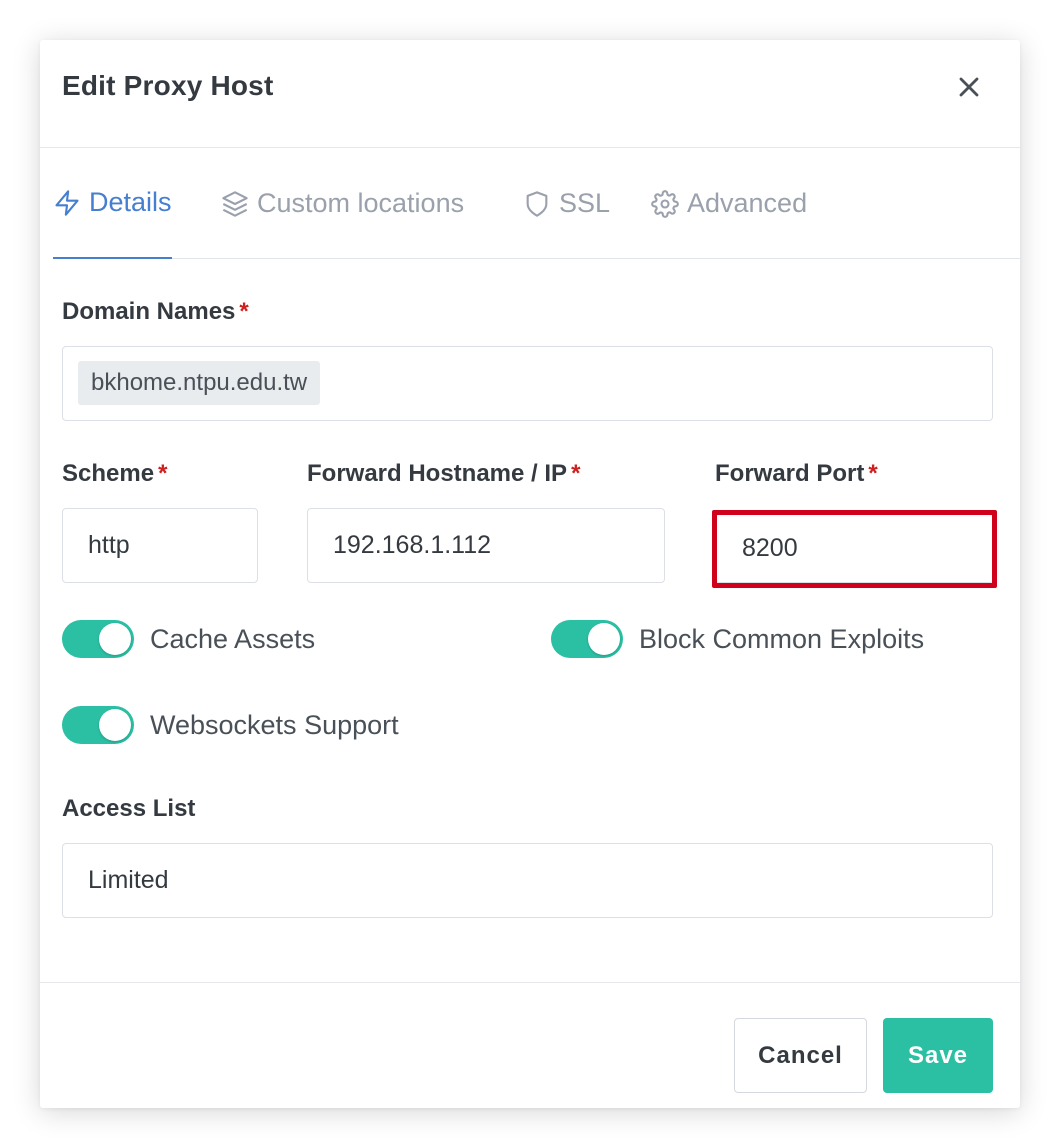  Describe the element at coordinates (67, 202) in the screenshot. I see `bolt-icon` at that location.